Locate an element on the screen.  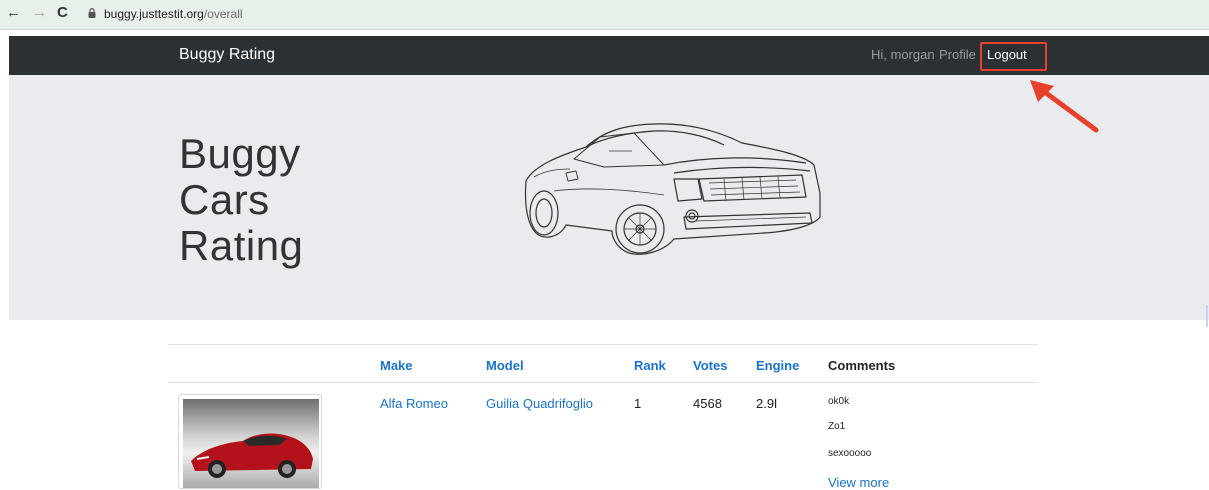
model-link: Guilia Quadrifoglio is located at coordinates (539, 403).